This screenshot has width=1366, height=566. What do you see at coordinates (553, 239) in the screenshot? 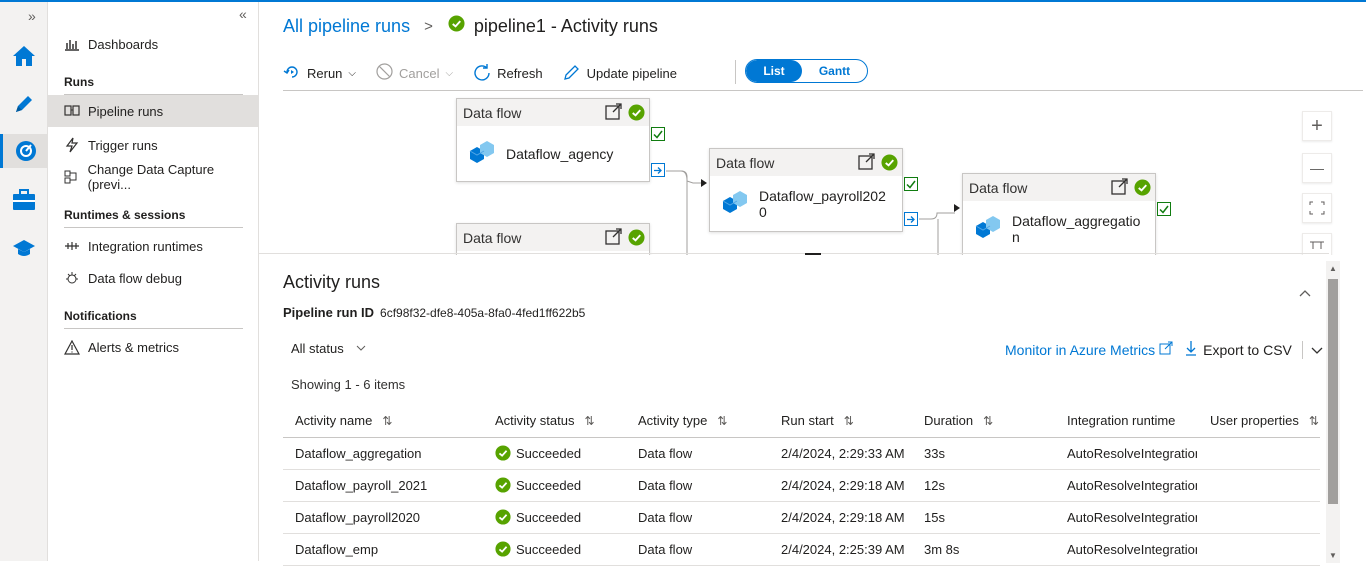
I see `activity-node: Data flow` at bounding box center [553, 239].